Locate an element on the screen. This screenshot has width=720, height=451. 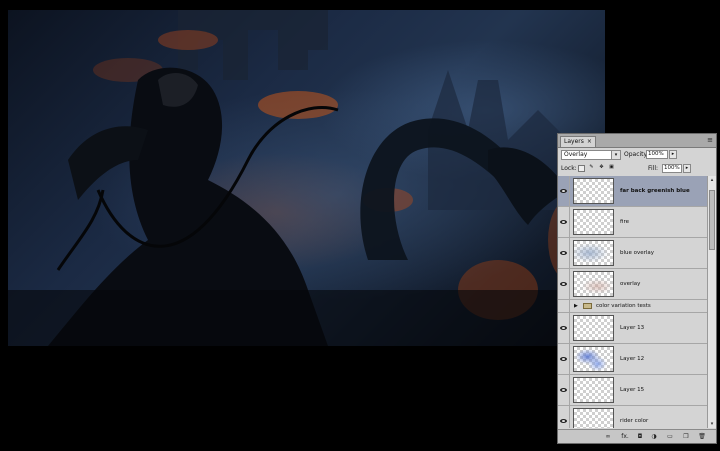
layer-name: Layer 15 is located at coordinates (632, 390).